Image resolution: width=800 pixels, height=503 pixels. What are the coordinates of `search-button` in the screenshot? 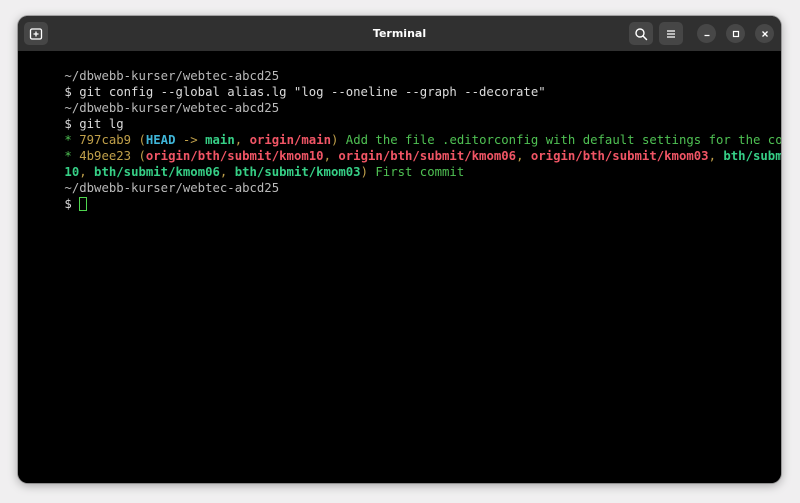 It's located at (641, 33).